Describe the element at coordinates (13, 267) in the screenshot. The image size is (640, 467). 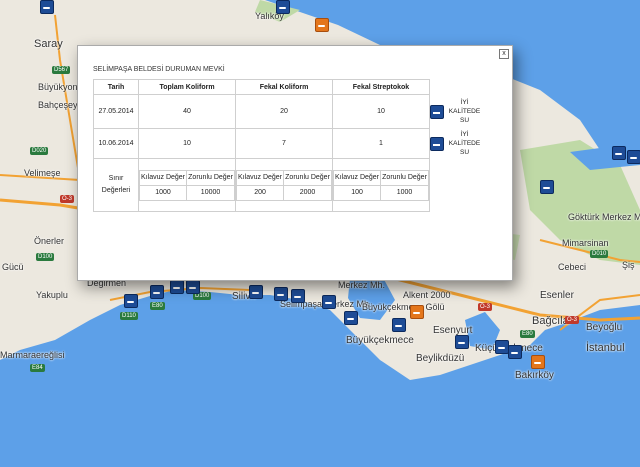
I see `map-label-gucu: Gücü` at that location.